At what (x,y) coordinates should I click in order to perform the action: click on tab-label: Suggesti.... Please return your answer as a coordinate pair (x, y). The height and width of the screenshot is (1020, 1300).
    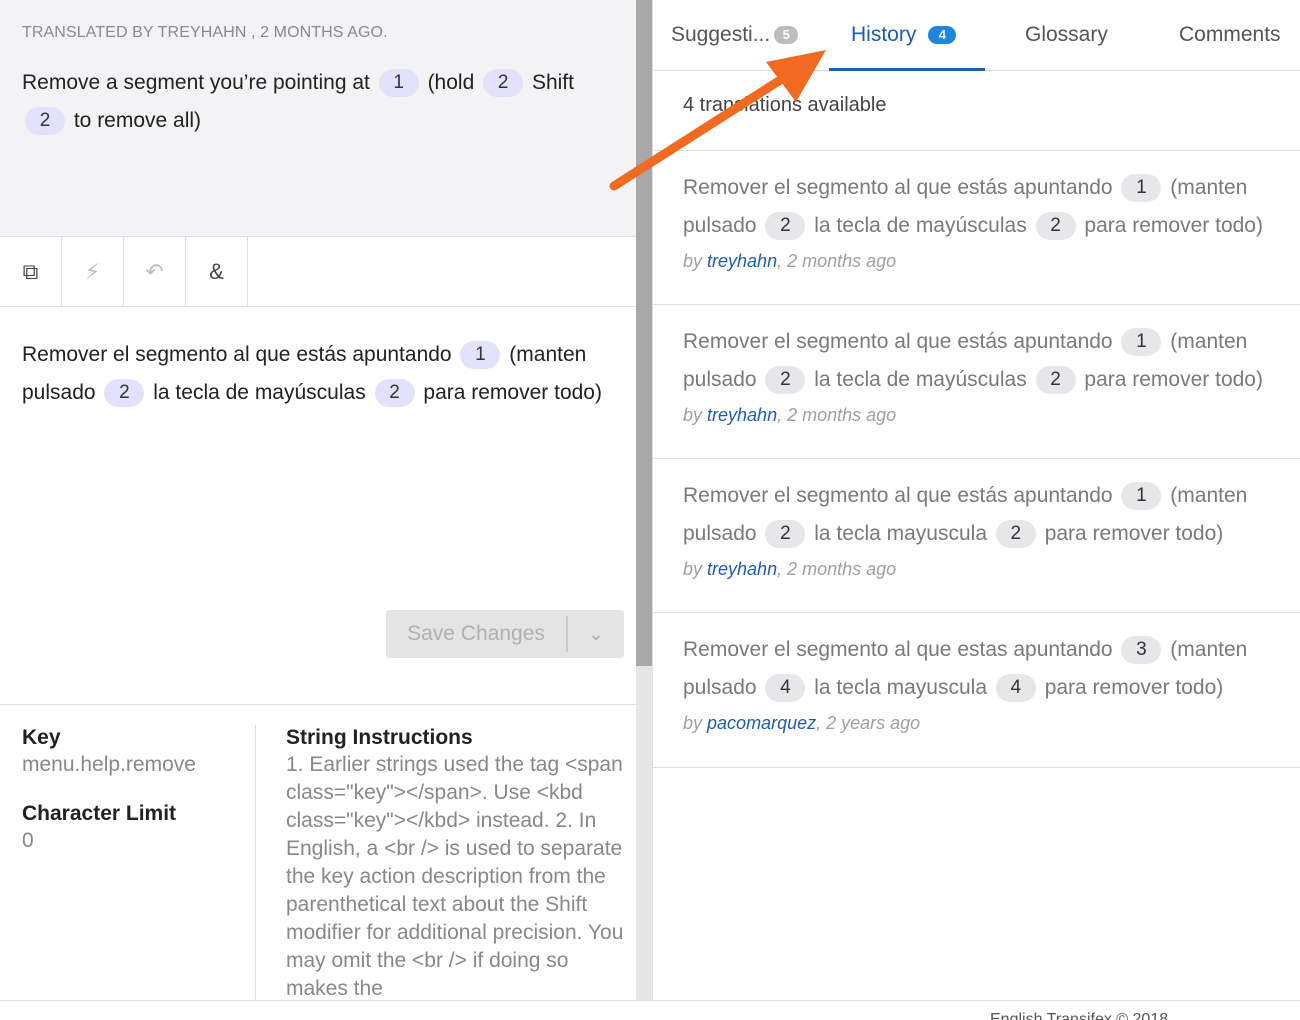
    Looking at the image, I should click on (721, 34).